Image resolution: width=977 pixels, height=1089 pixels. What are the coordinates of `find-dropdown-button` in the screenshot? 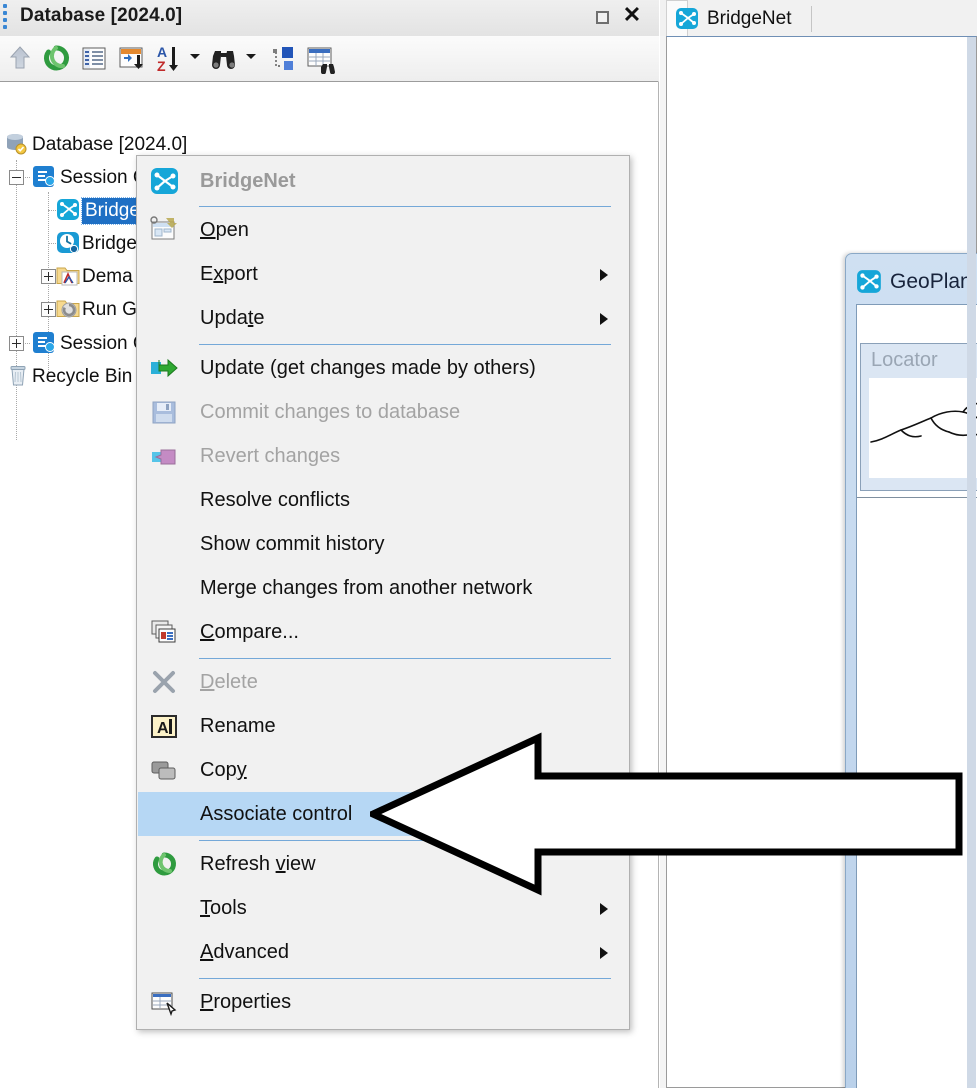 It's located at (251, 57).